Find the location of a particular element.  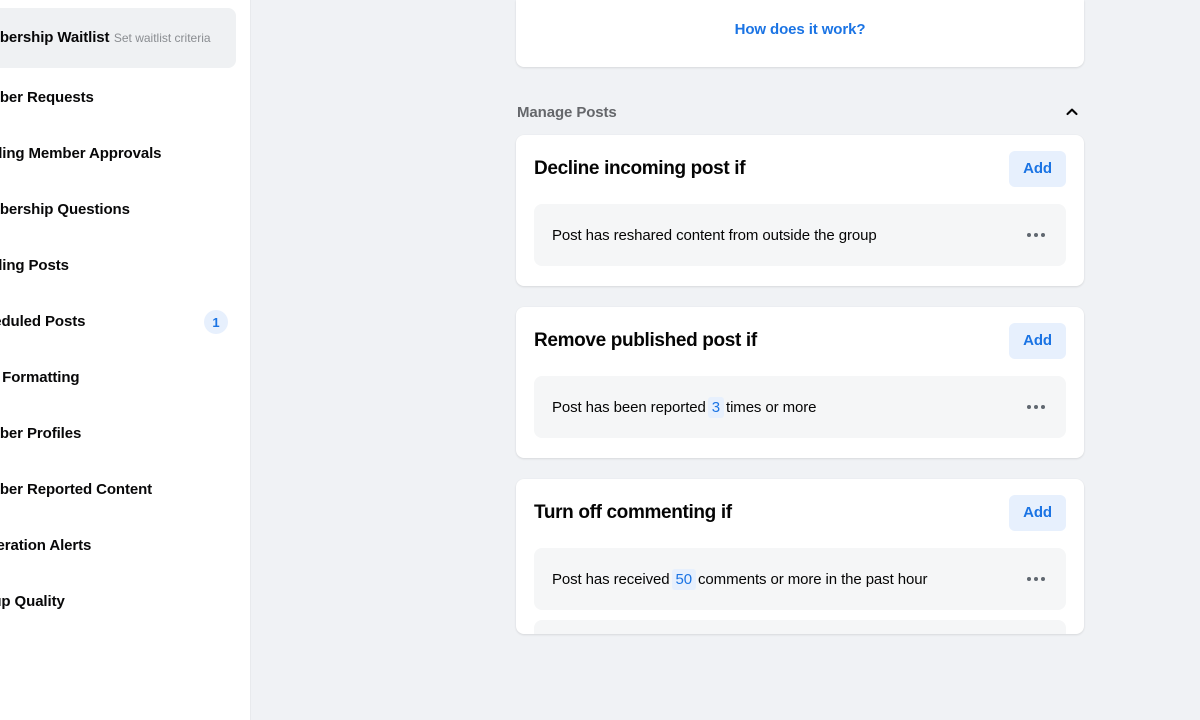

sidebar-item-text: Pending Member Approvals is located at coordinates (114, 154).